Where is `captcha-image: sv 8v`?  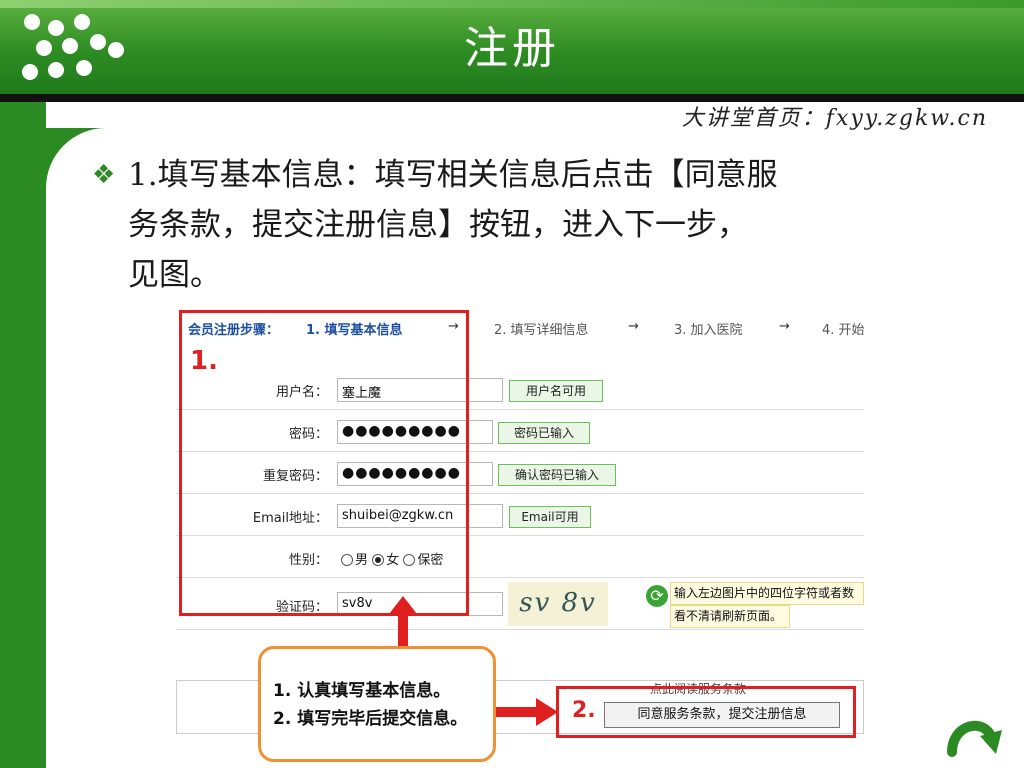 captcha-image: sv 8v is located at coordinates (558, 604).